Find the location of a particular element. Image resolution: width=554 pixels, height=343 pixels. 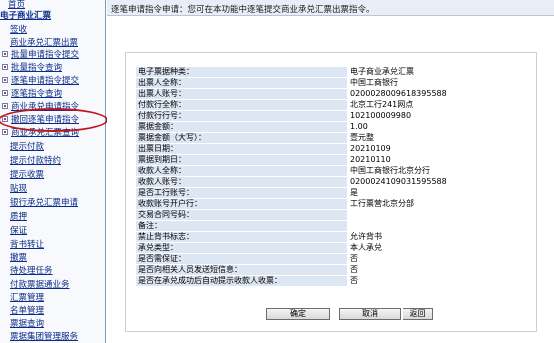

field-label: 收款人全称： is located at coordinates (241, 171).